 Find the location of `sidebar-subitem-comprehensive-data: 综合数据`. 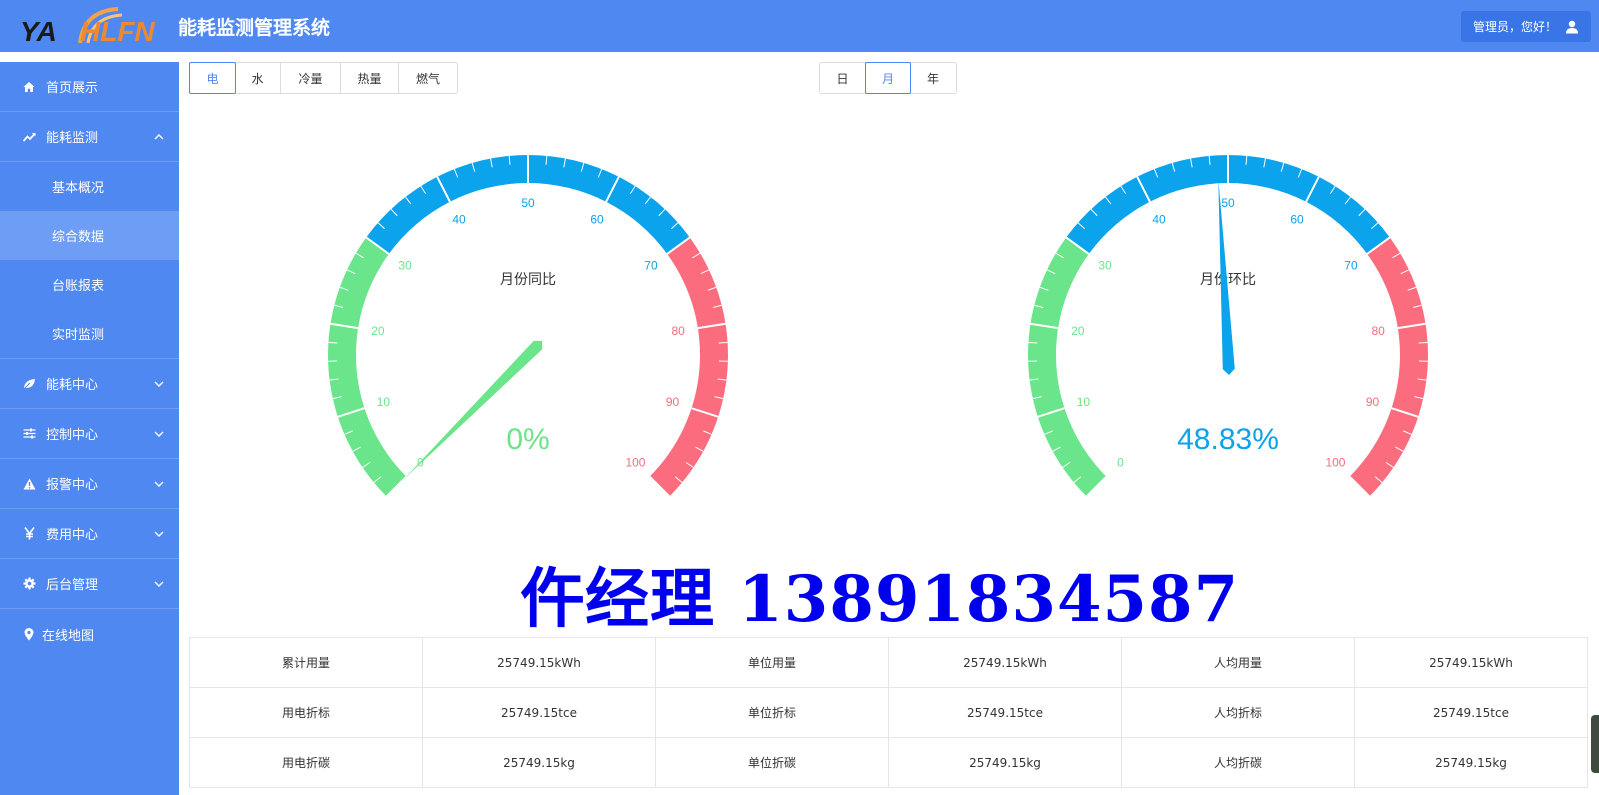

sidebar-subitem-comprehensive-data: 综合数据 is located at coordinates (89, 235).